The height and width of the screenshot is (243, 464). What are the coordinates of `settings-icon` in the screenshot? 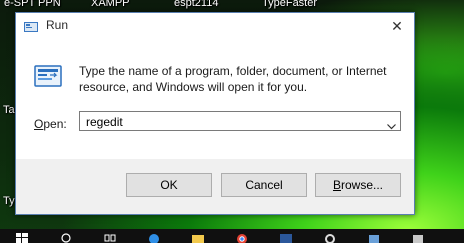 It's located at (330, 236).